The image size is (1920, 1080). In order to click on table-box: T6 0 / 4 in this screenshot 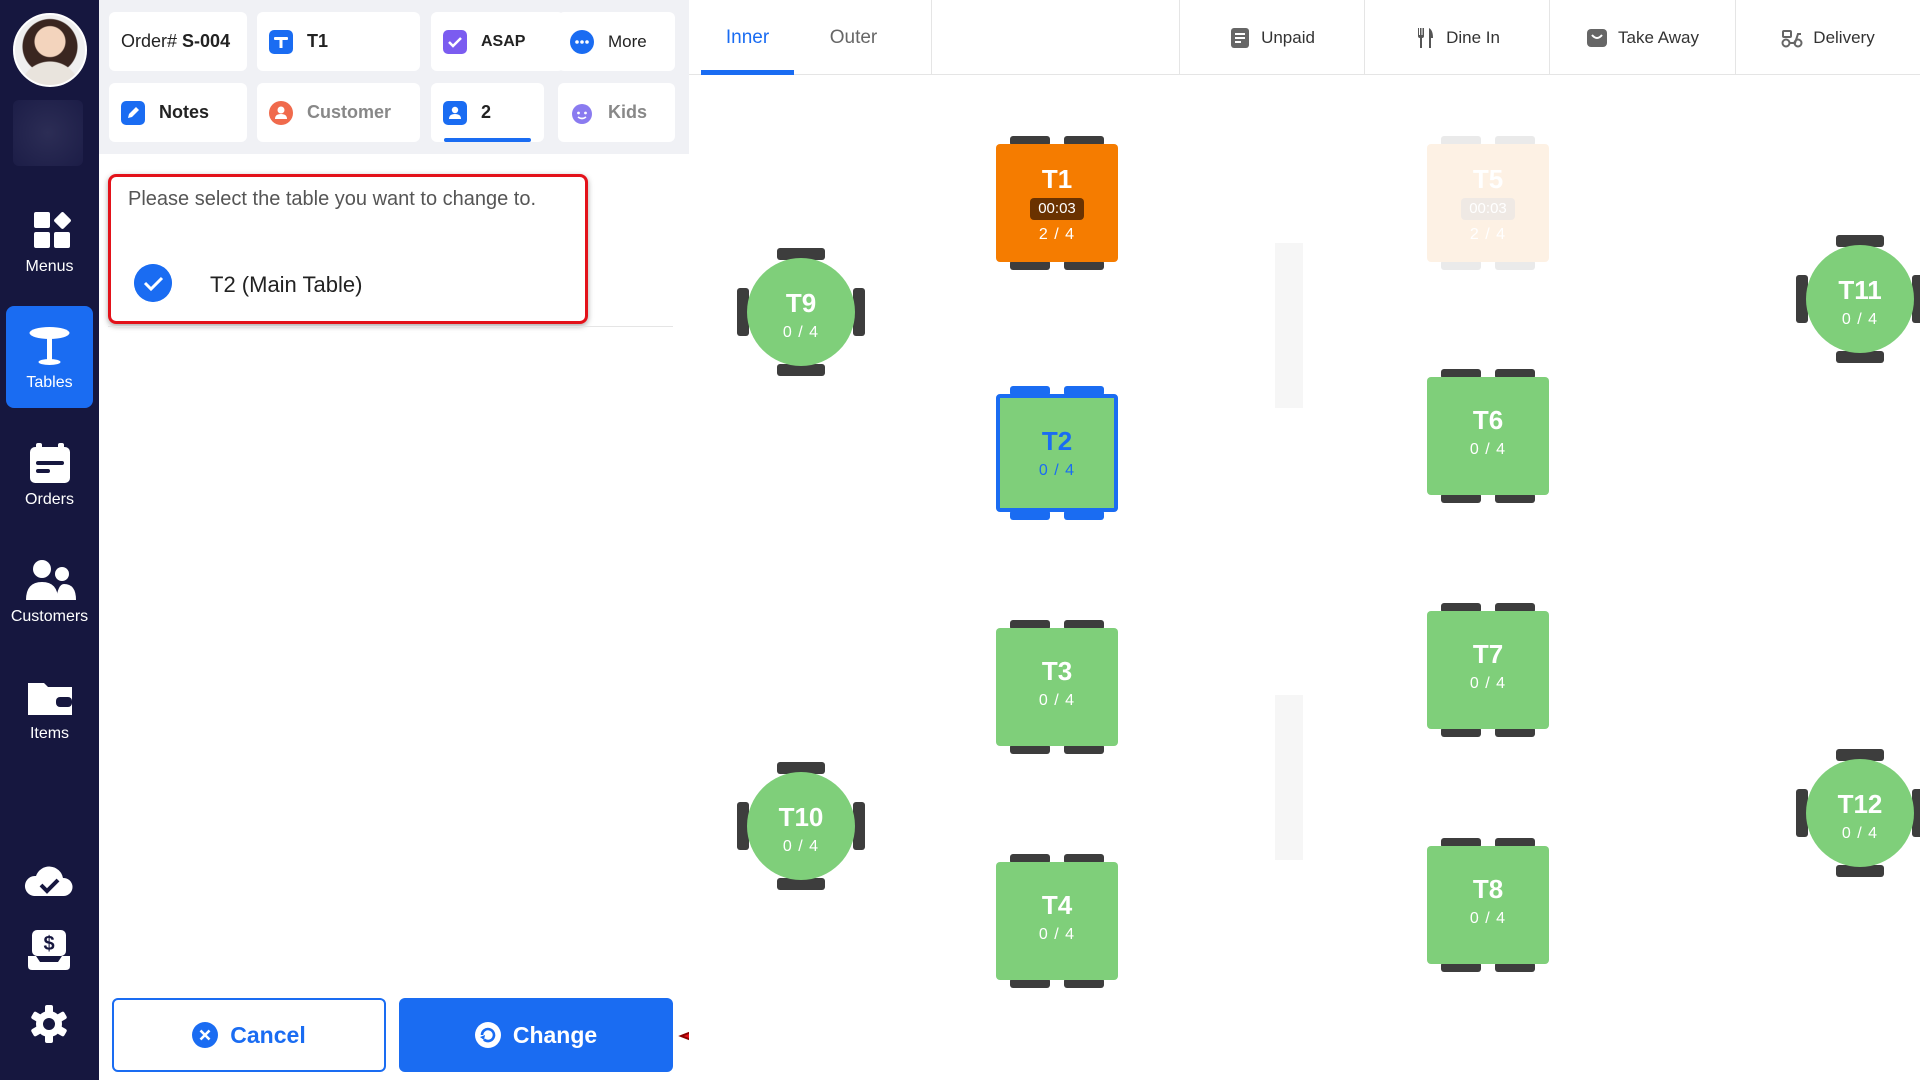, I will do `click(1488, 436)`.